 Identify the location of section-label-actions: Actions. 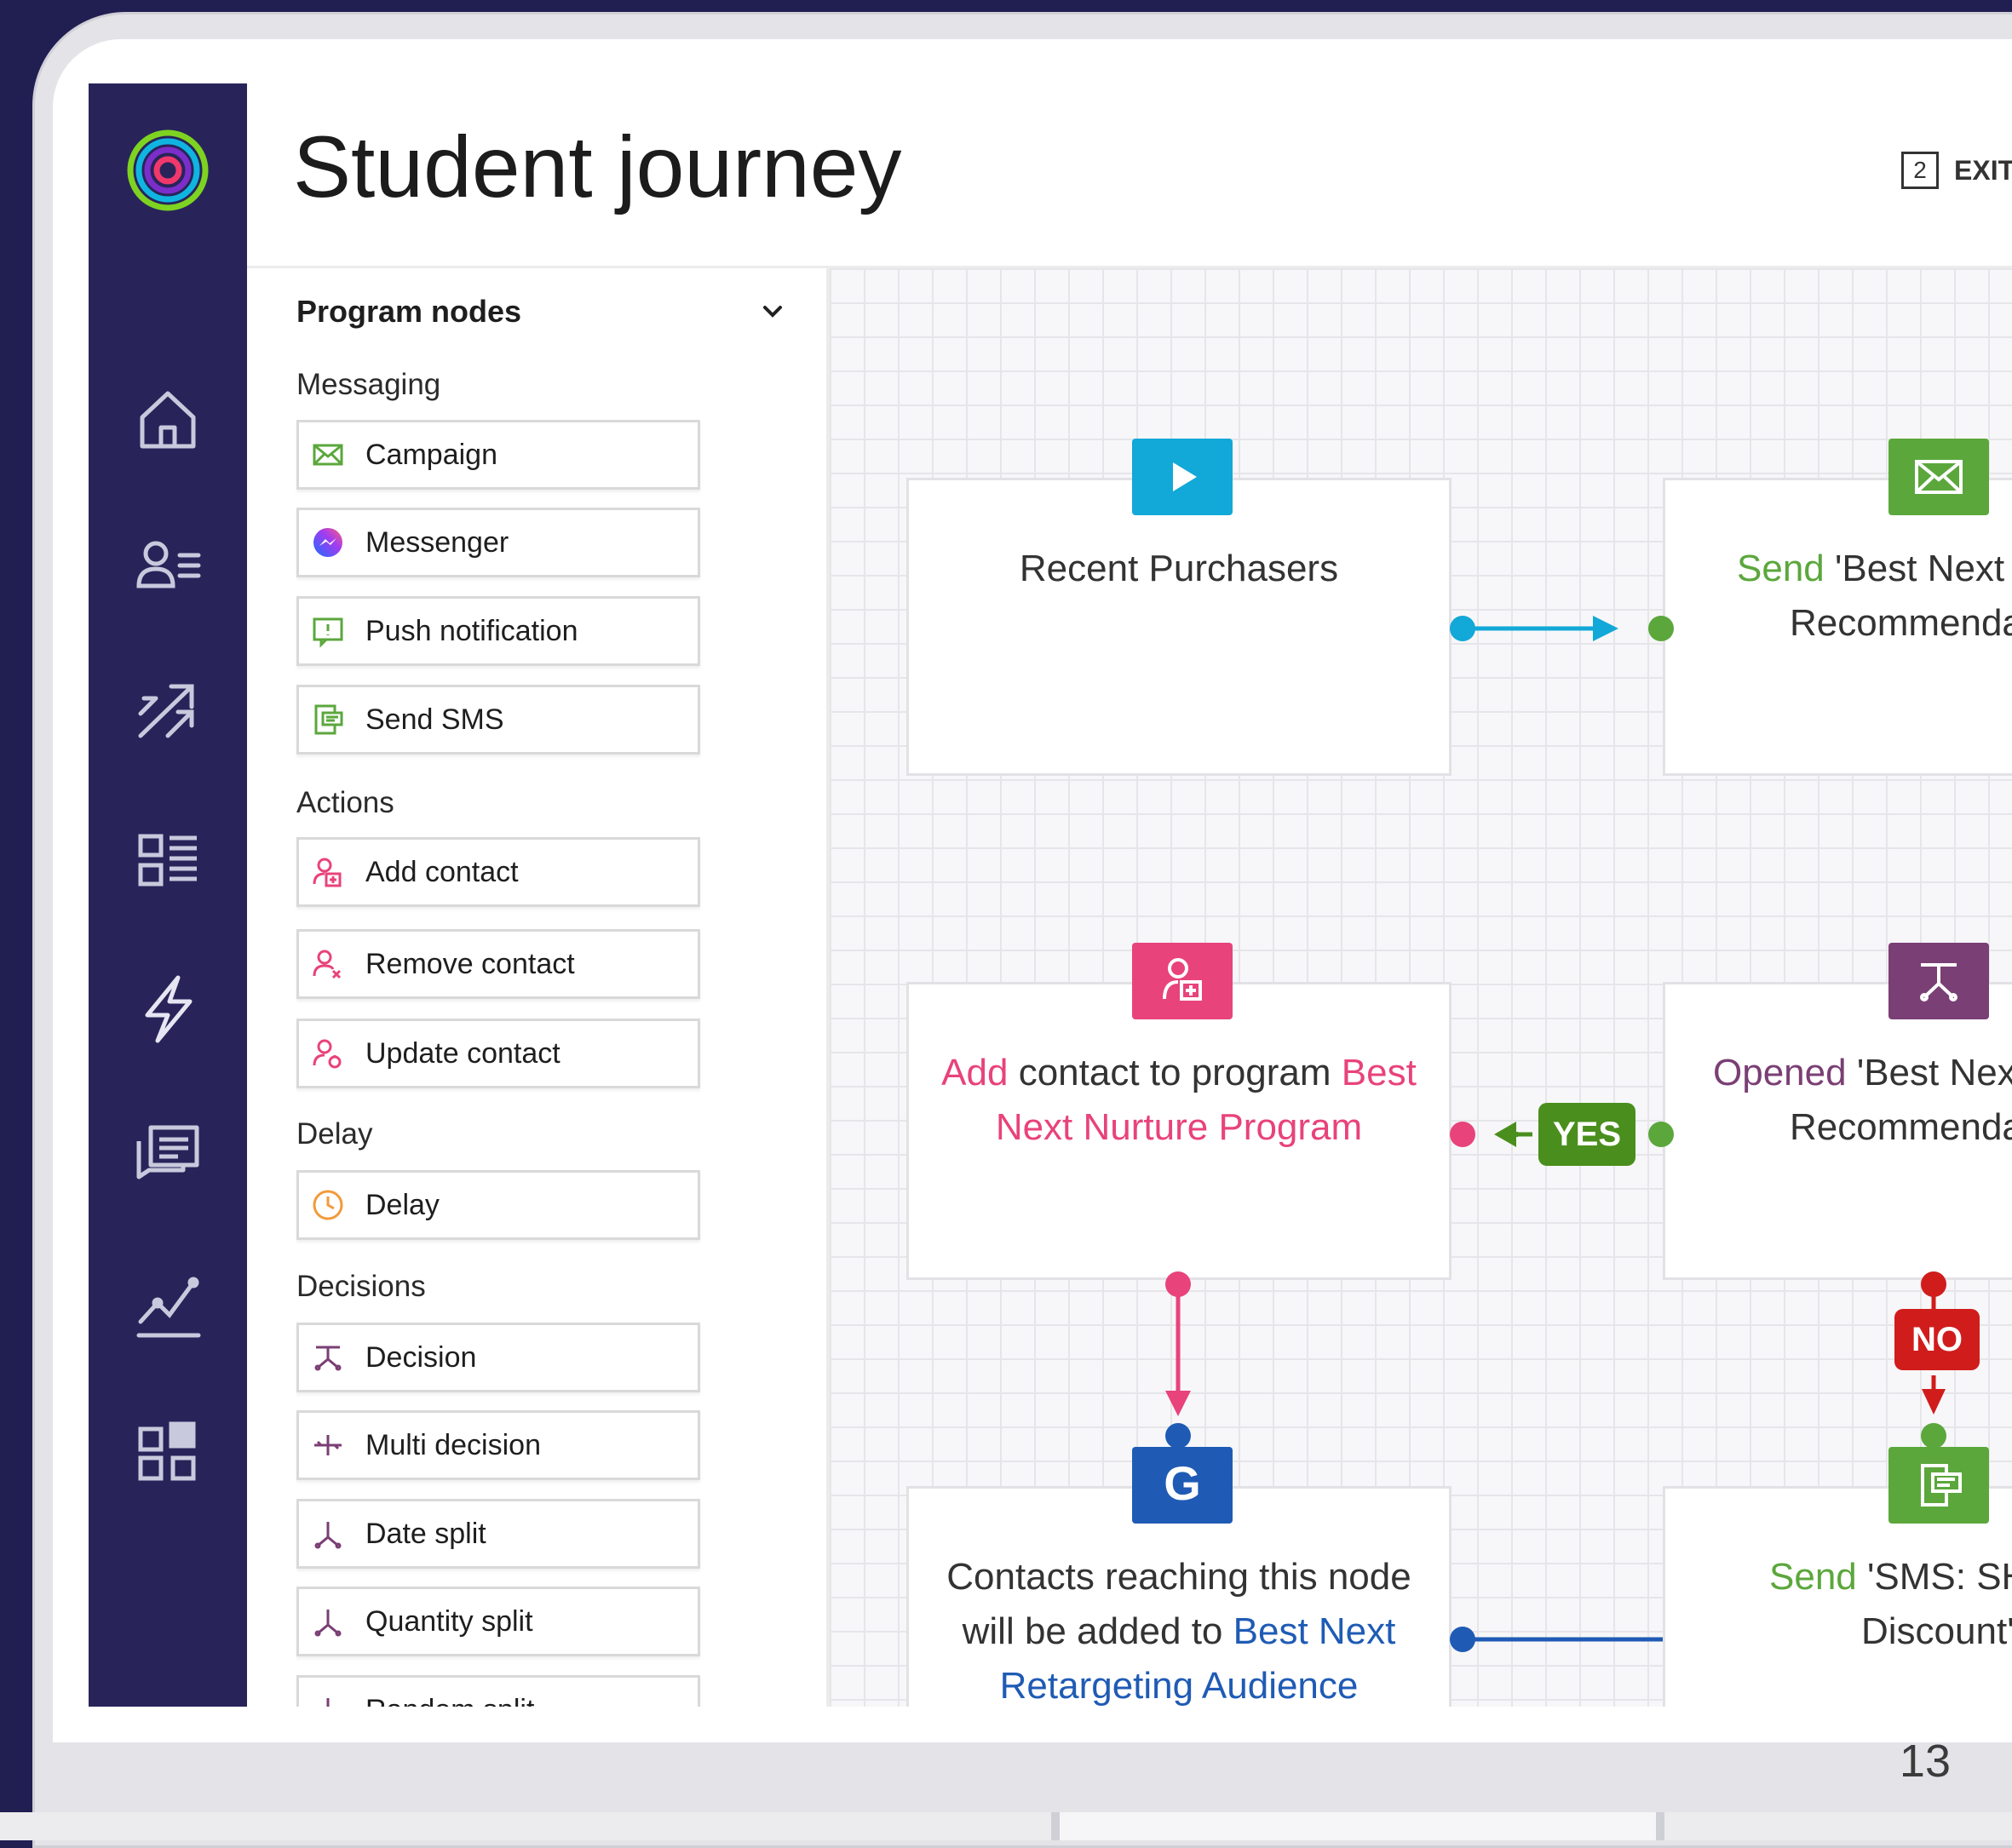
(345, 802).